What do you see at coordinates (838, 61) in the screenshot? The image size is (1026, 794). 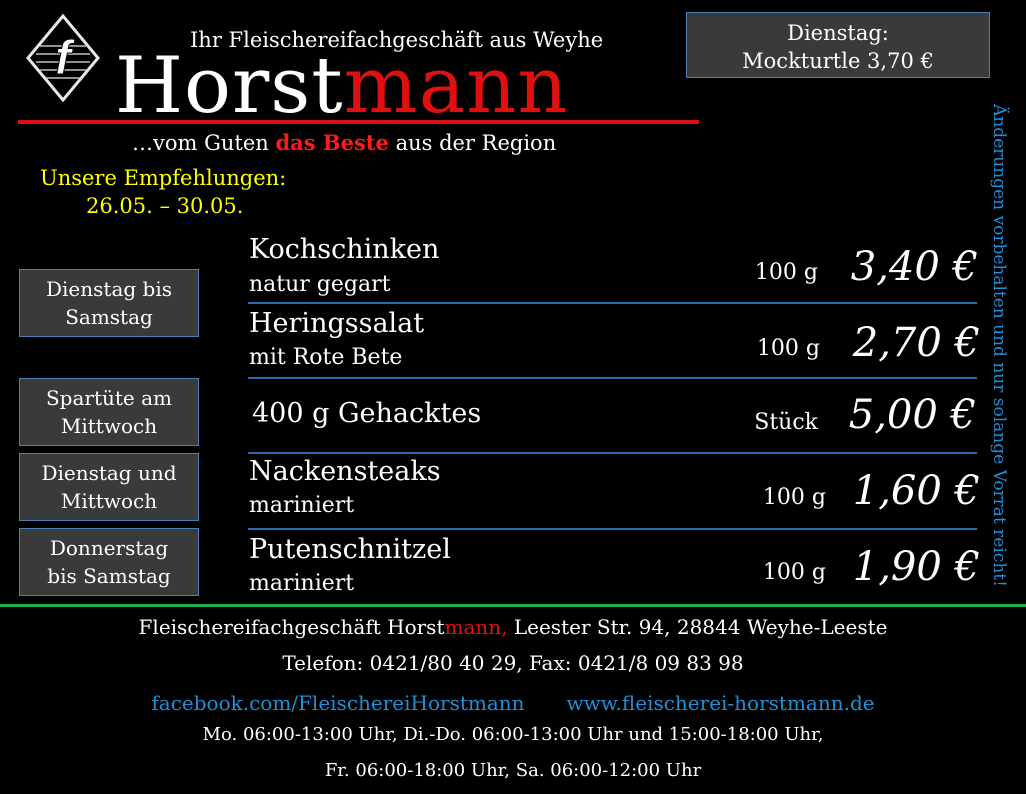 I see `daily-special-item: Mockturtle 3,70 €` at bounding box center [838, 61].